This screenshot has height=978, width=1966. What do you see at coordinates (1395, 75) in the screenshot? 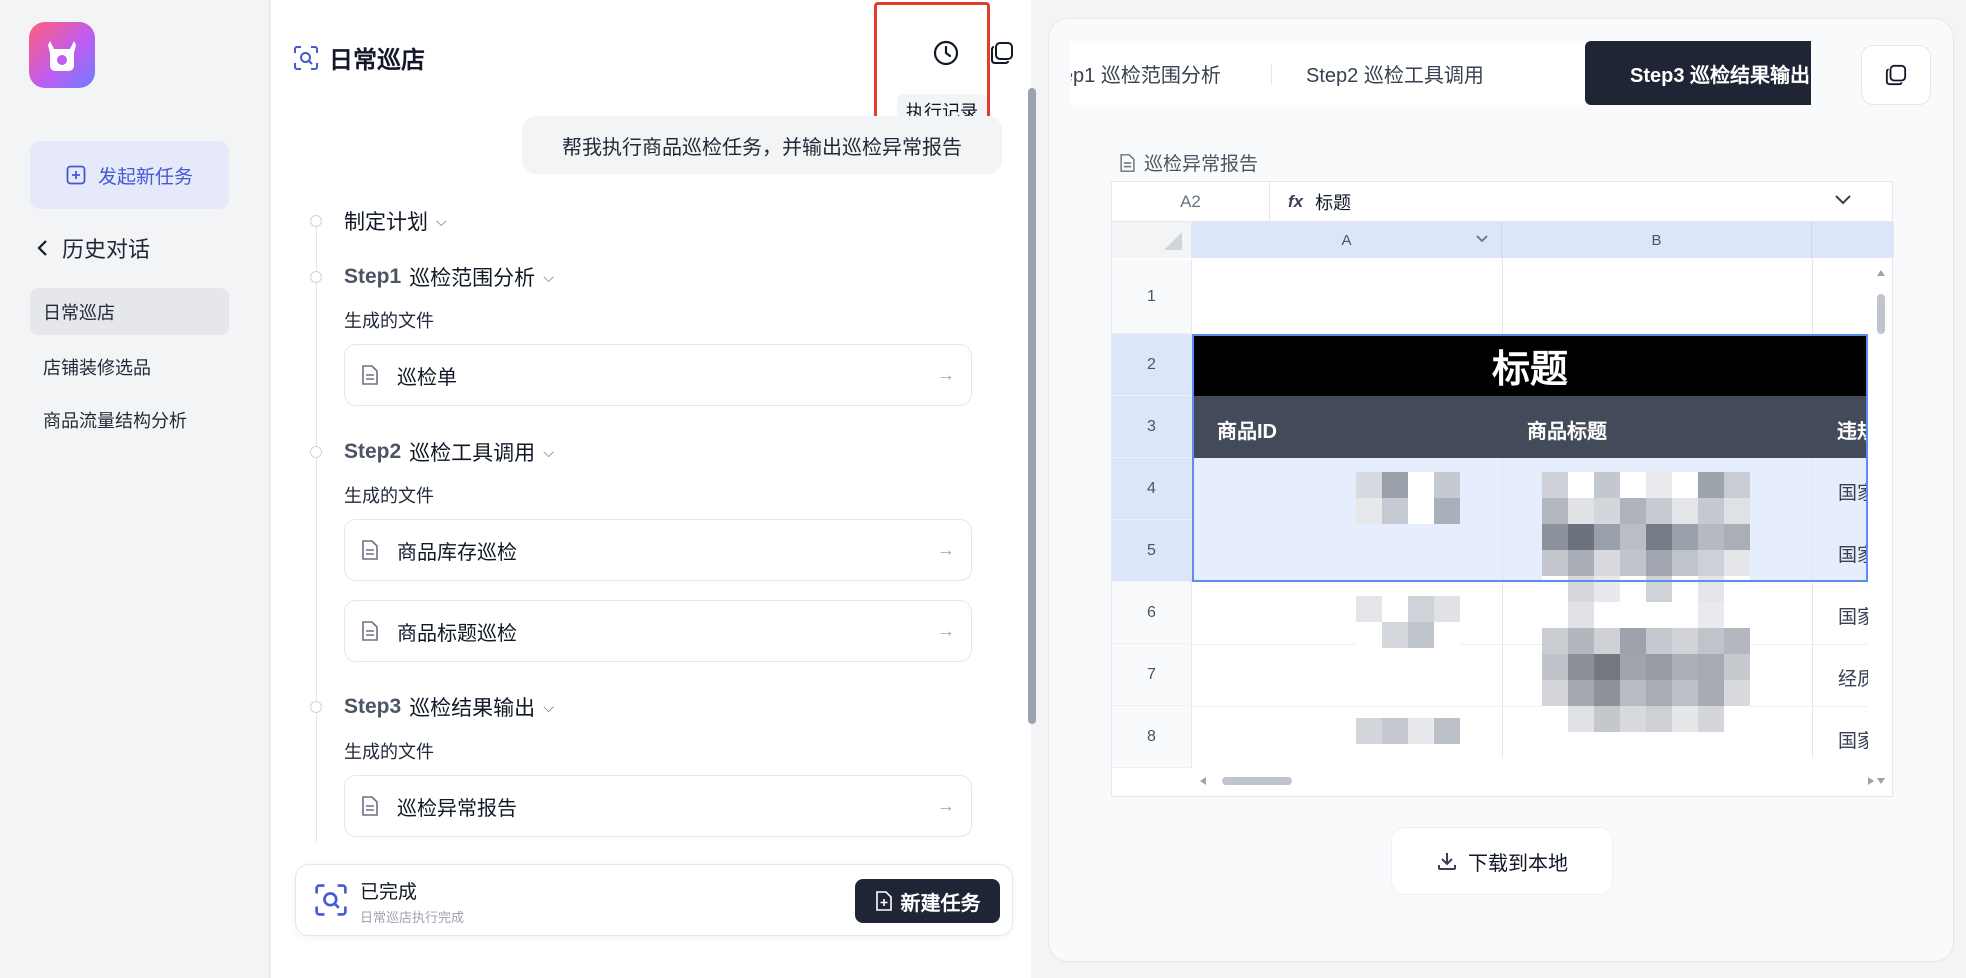
I see `tab-label: Step2 巡检工具调用` at bounding box center [1395, 75].